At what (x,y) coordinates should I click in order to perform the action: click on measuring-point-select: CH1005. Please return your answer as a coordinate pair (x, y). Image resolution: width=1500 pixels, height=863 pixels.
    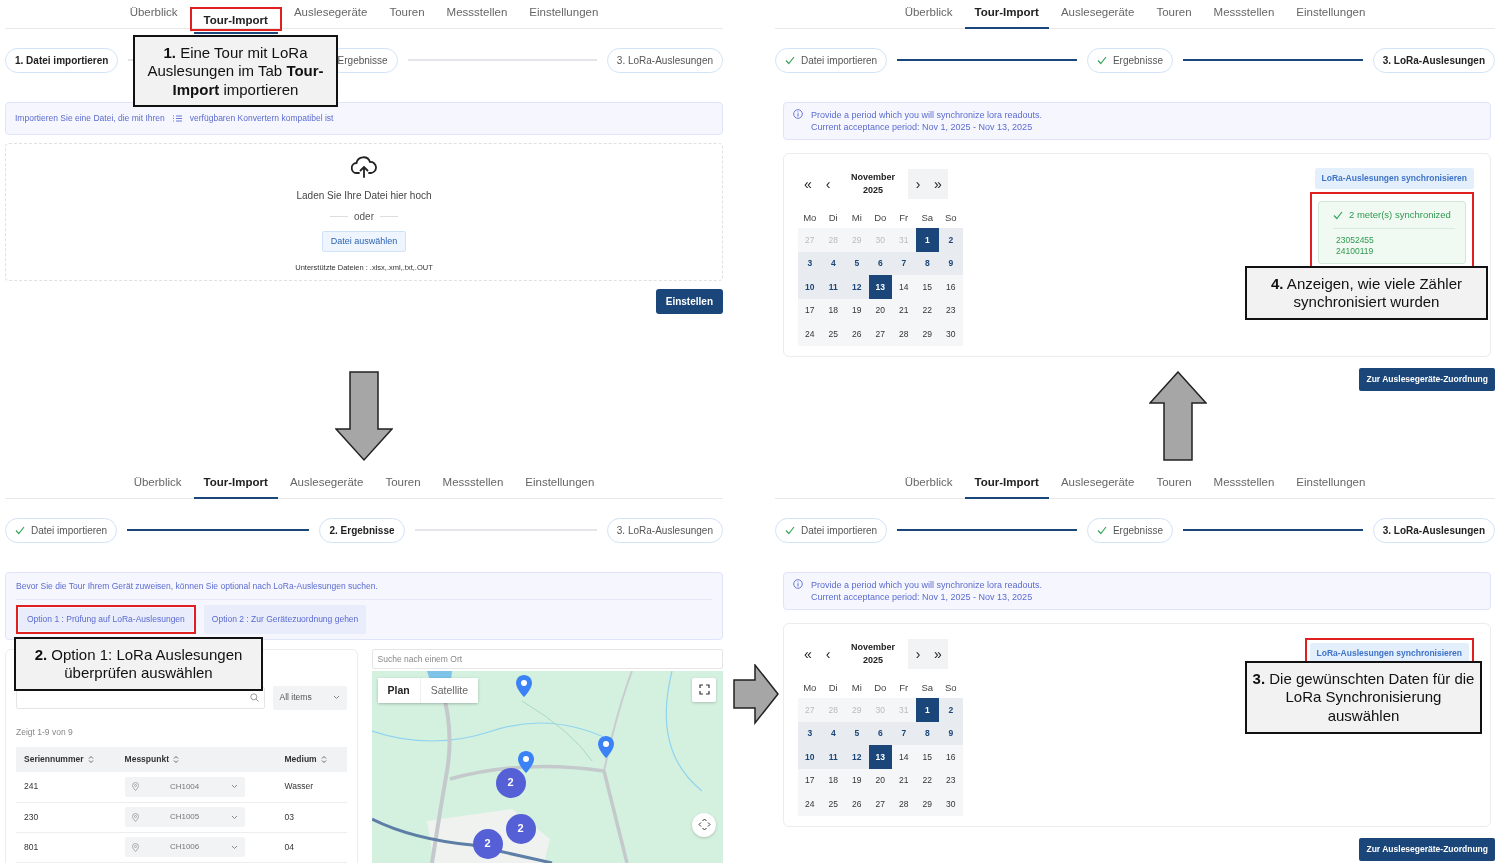
    Looking at the image, I should click on (184, 817).